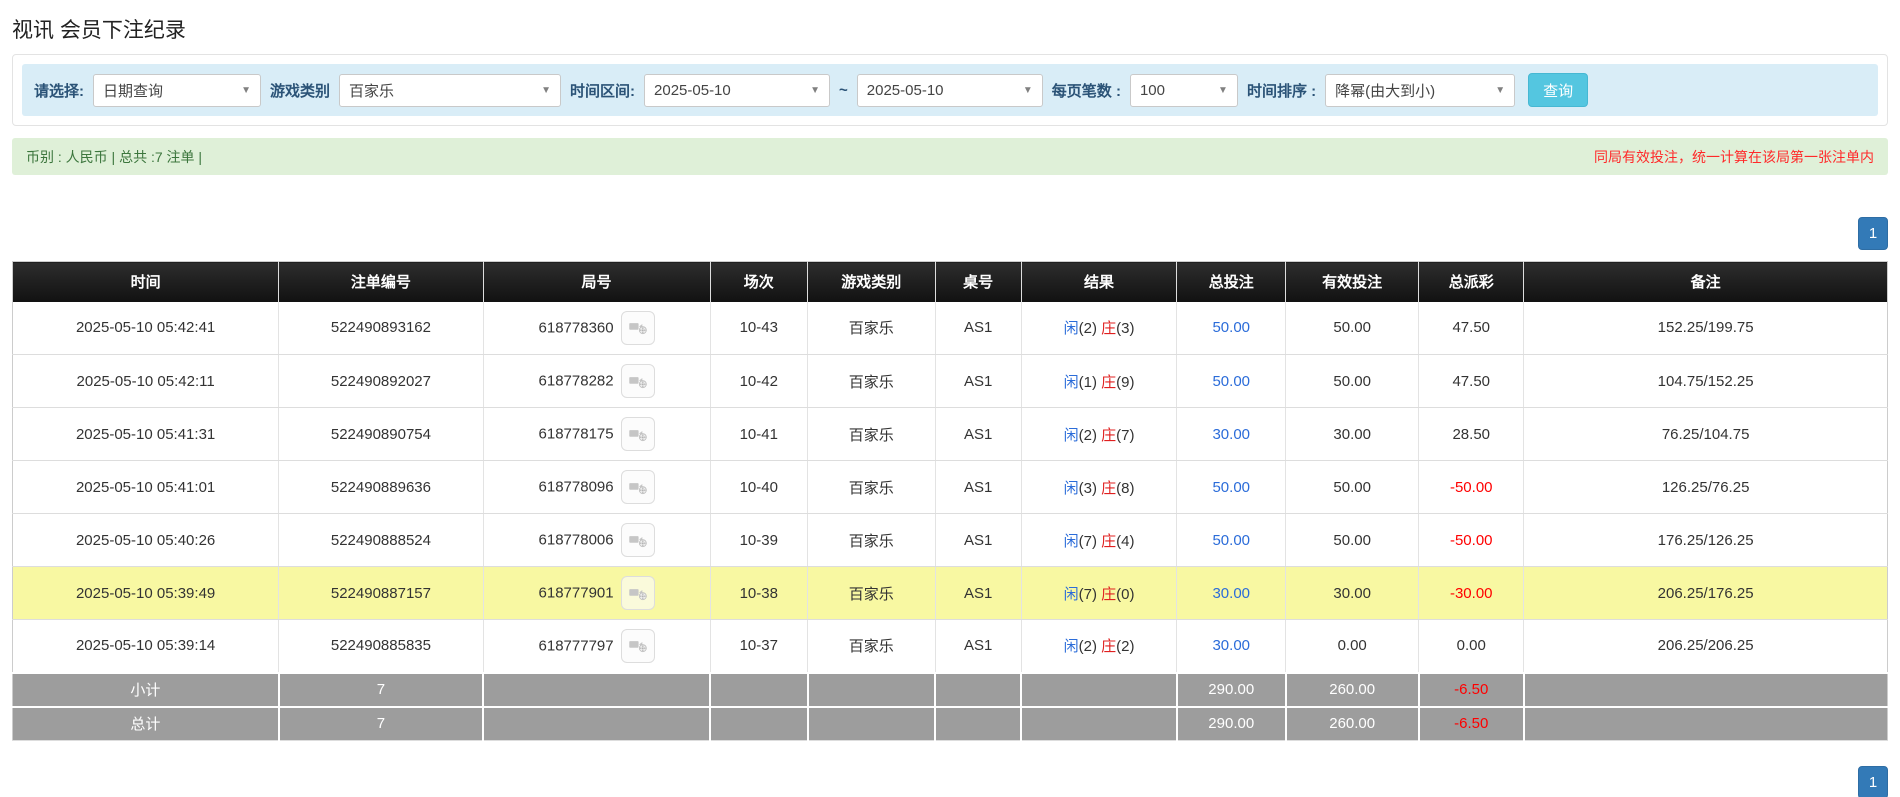 Image resolution: width=1900 pixels, height=797 pixels. What do you see at coordinates (1705, 646) in the screenshot?
I see `cell-remark: 206.25/206.25` at bounding box center [1705, 646].